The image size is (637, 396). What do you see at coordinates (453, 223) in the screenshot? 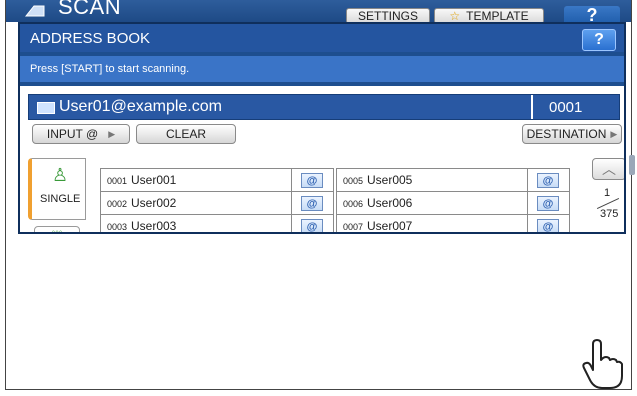
I see `address-entry-0007: 0007 User007 @` at bounding box center [453, 223].